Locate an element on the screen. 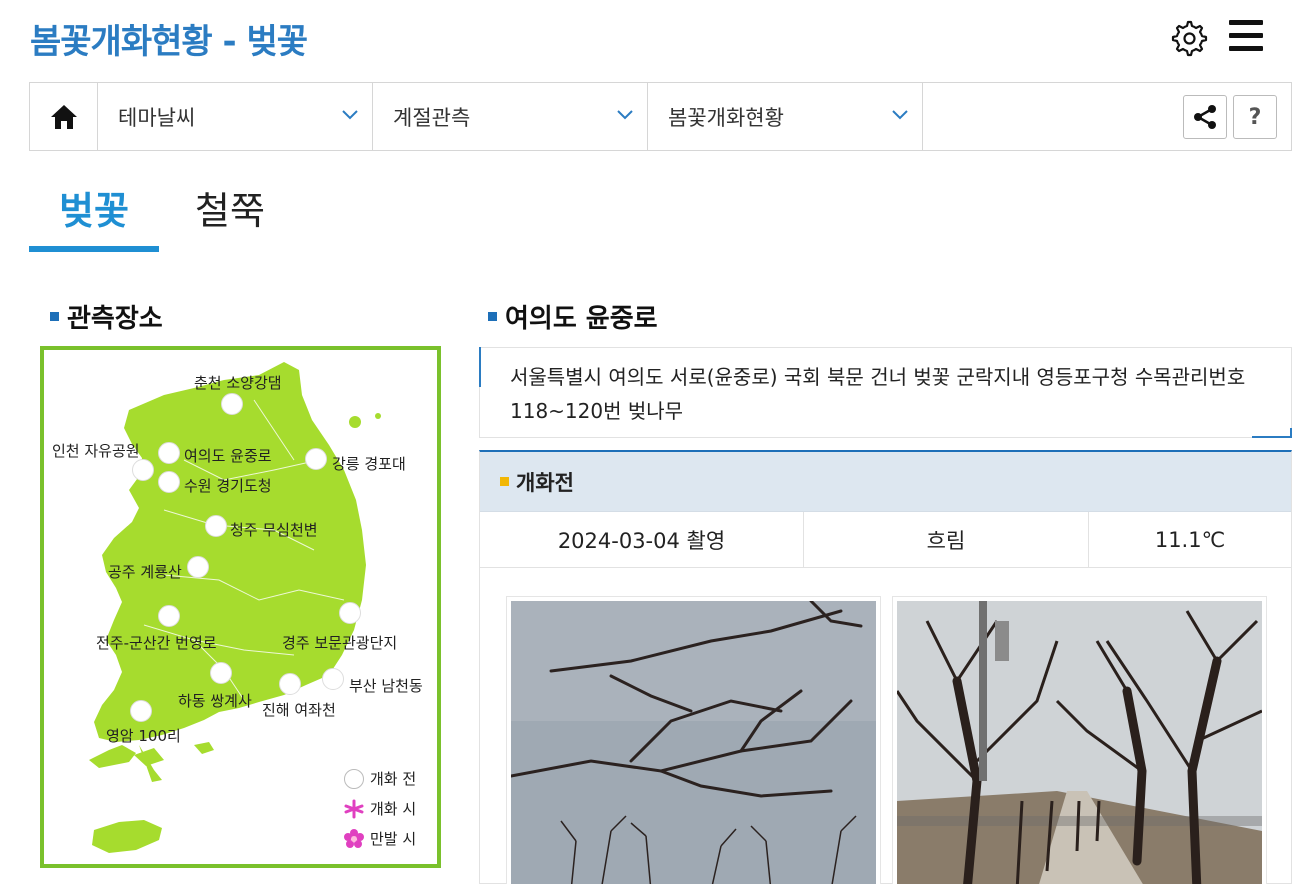 This screenshot has height=884, width=1310. legend-full-bloom: 만발 시 is located at coordinates (380, 838).